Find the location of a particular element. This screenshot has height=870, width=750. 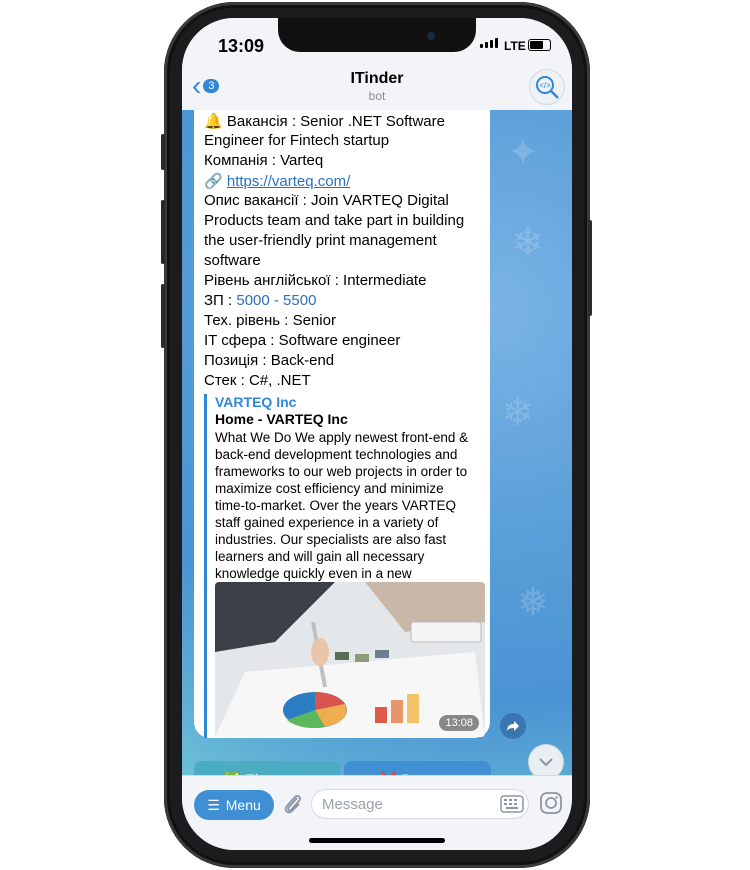

link-icon: 🔗 is located at coordinates (213, 181).